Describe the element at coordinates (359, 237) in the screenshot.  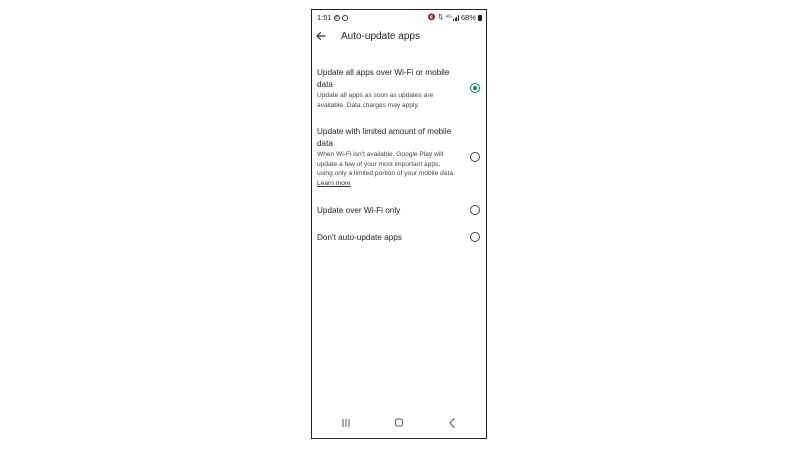
I see `option-title: Don't auto-update apps` at that location.